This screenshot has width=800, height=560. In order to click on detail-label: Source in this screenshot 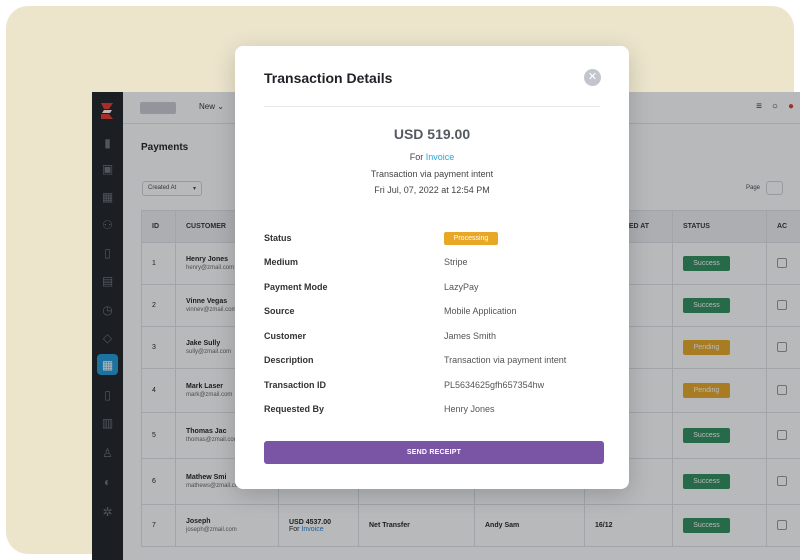, I will do `click(279, 311)`.